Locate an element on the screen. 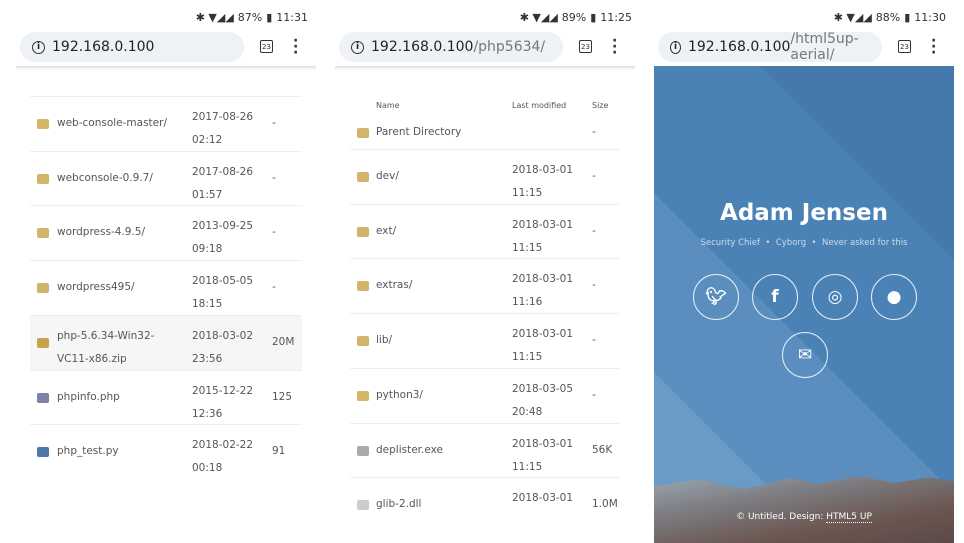  table-row: wordpress495/ 2018-05-05 18:15 - is located at coordinates (166, 287).